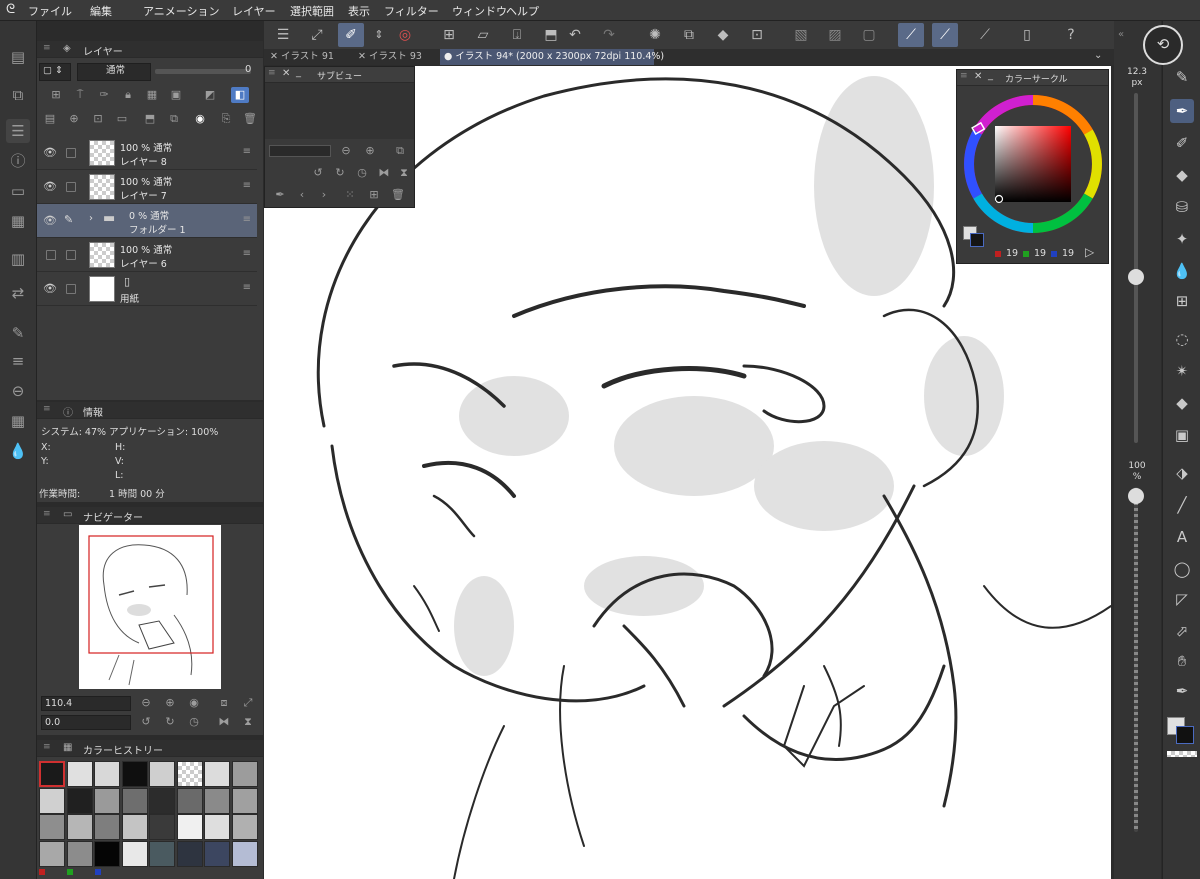 This screenshot has height=879, width=1200. What do you see at coordinates (298, 72) in the screenshot?
I see `minimize-icon: _` at bounding box center [298, 72].